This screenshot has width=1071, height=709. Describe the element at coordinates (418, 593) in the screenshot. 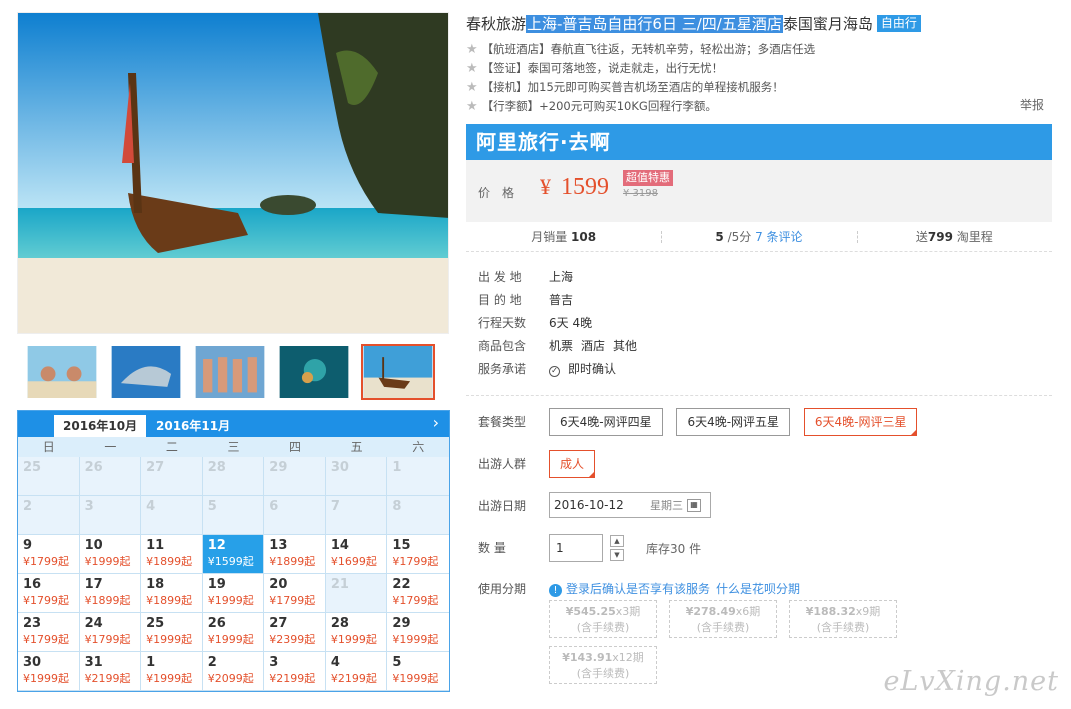

I see `calendar-day: 22 ¥1799起` at that location.